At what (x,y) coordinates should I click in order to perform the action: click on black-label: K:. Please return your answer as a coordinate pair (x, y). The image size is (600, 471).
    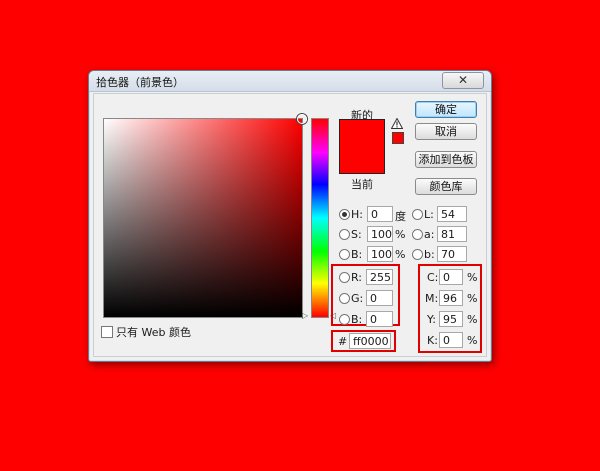
    Looking at the image, I should click on (432, 340).